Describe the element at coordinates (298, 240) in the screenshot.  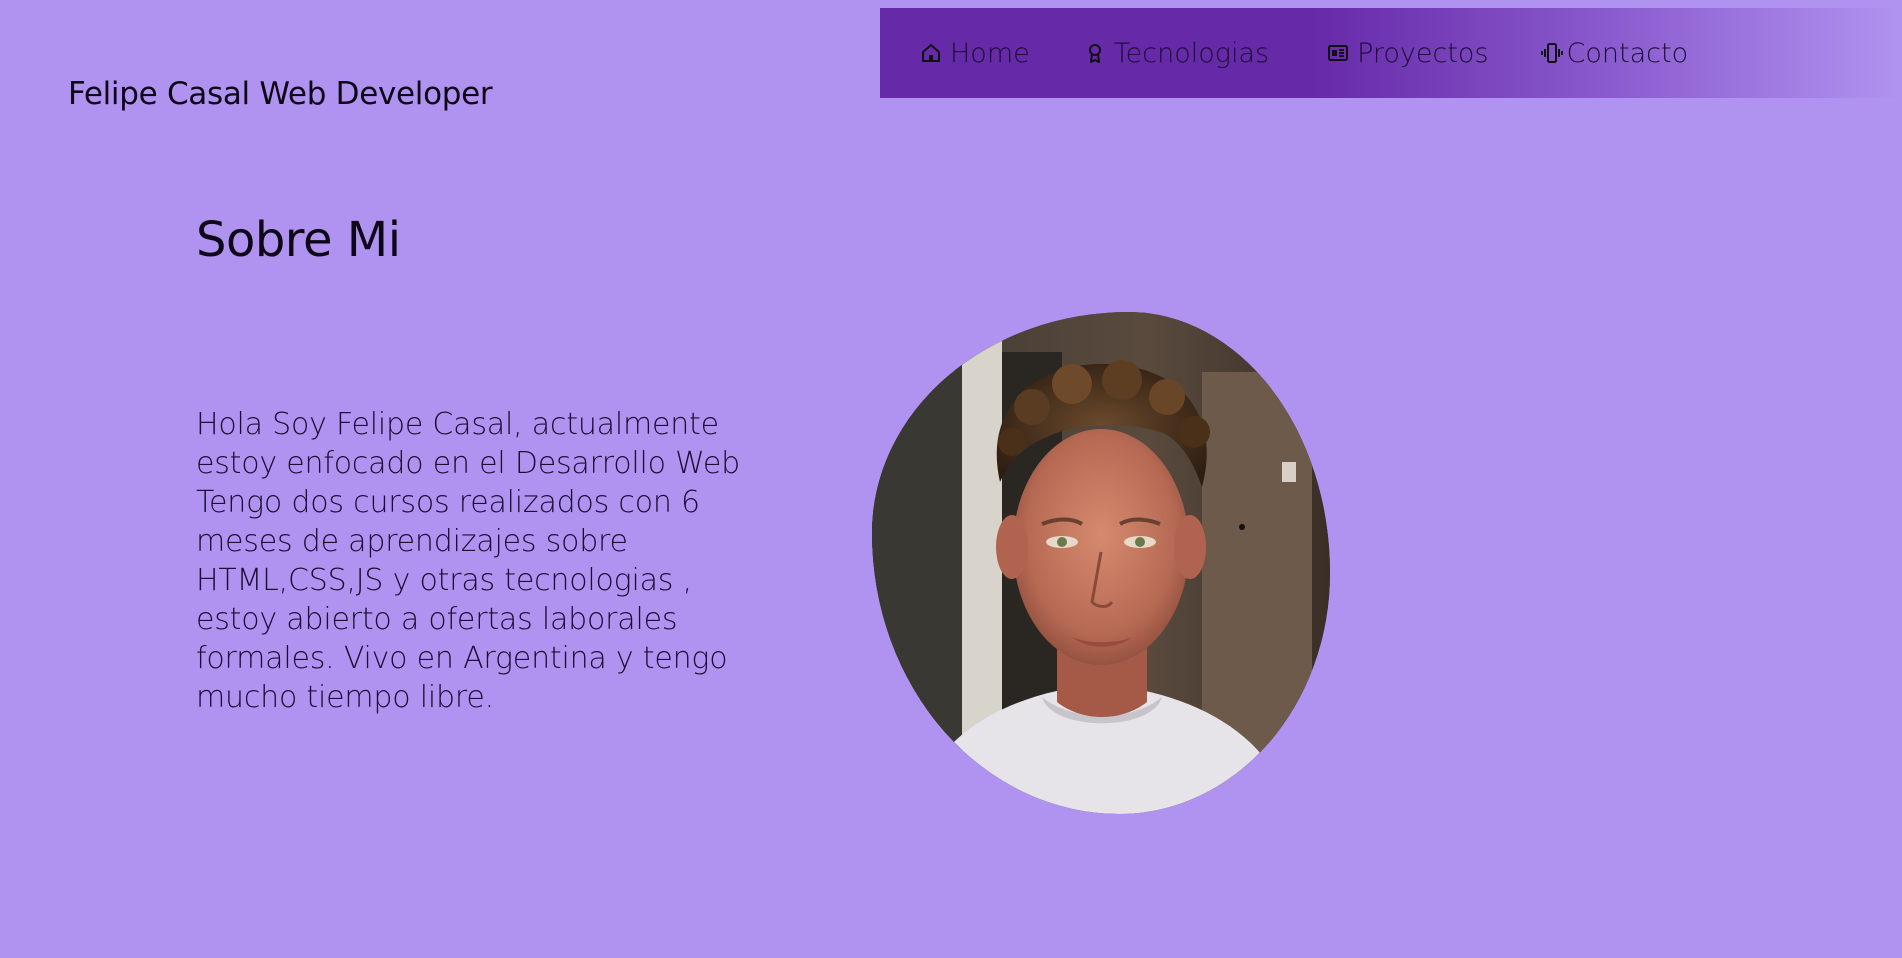
I see `about-title: Sobre Mi` at that location.